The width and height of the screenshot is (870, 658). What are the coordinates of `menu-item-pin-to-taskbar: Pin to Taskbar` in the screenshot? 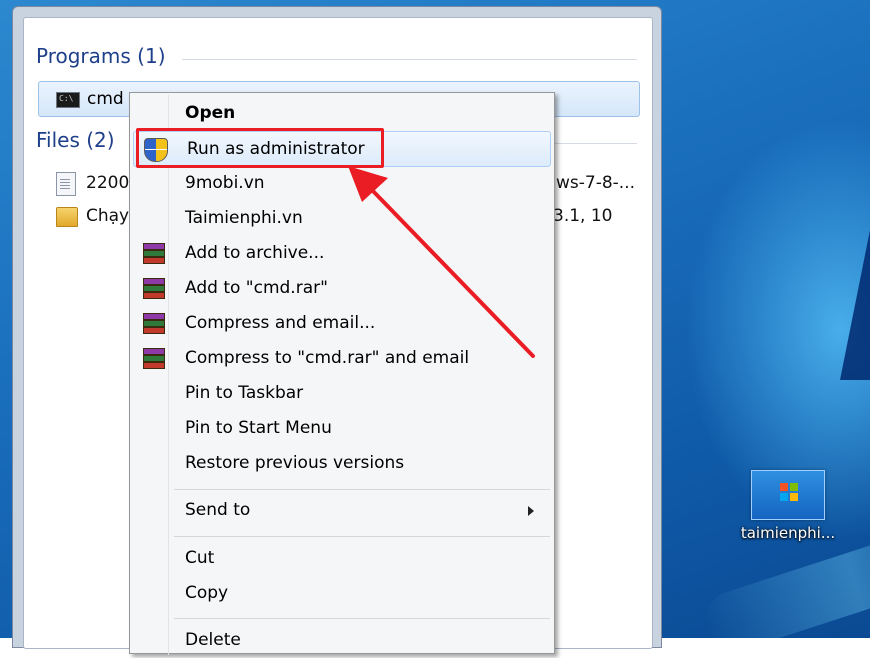 It's located at (341, 393).